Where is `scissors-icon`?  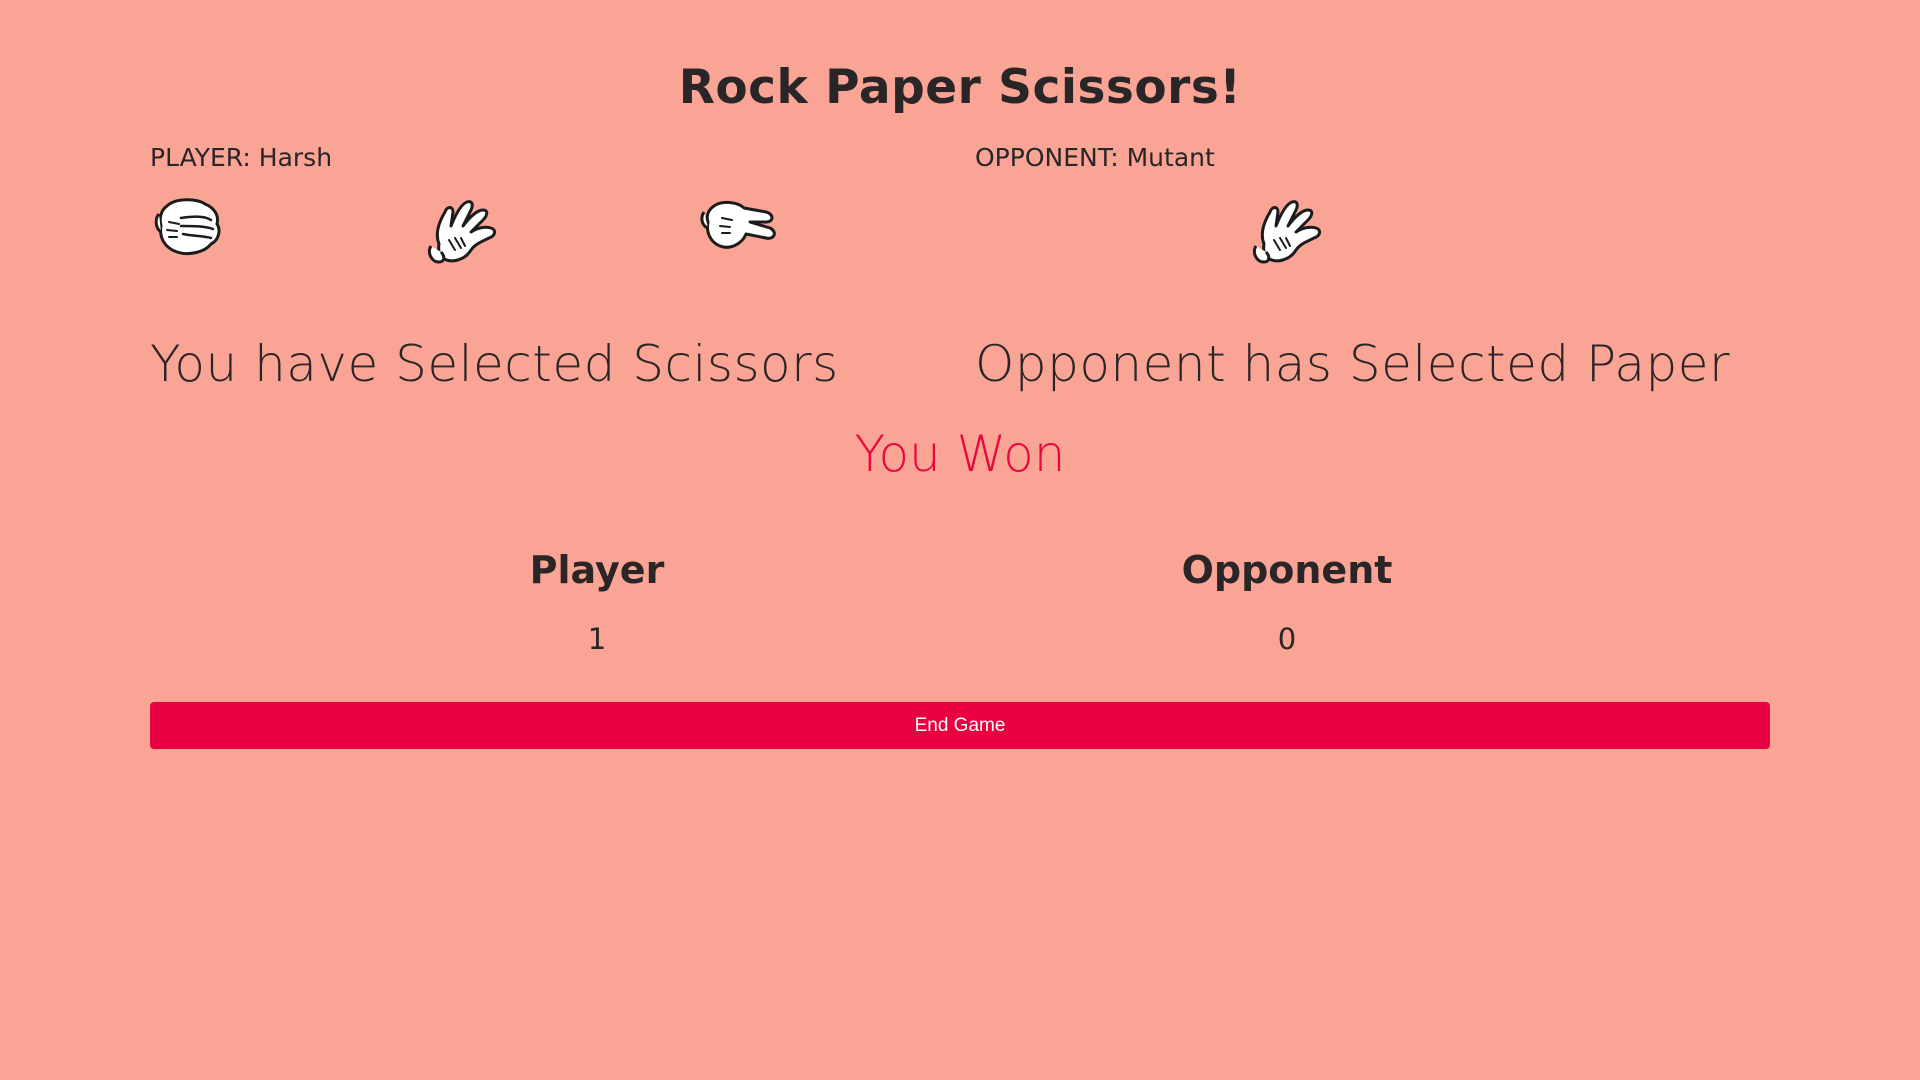
scissors-icon is located at coordinates (738, 224).